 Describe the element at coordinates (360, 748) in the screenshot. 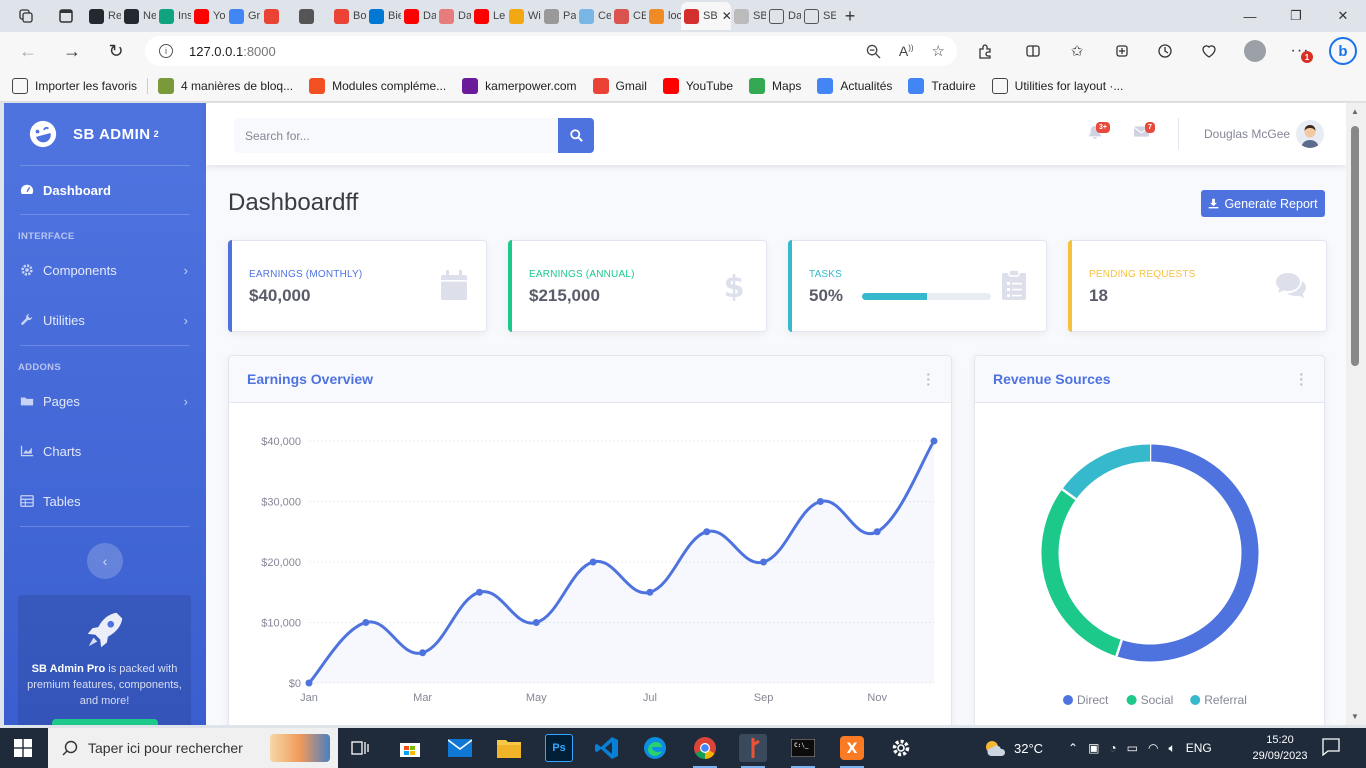

I see `task-view-icon` at that location.